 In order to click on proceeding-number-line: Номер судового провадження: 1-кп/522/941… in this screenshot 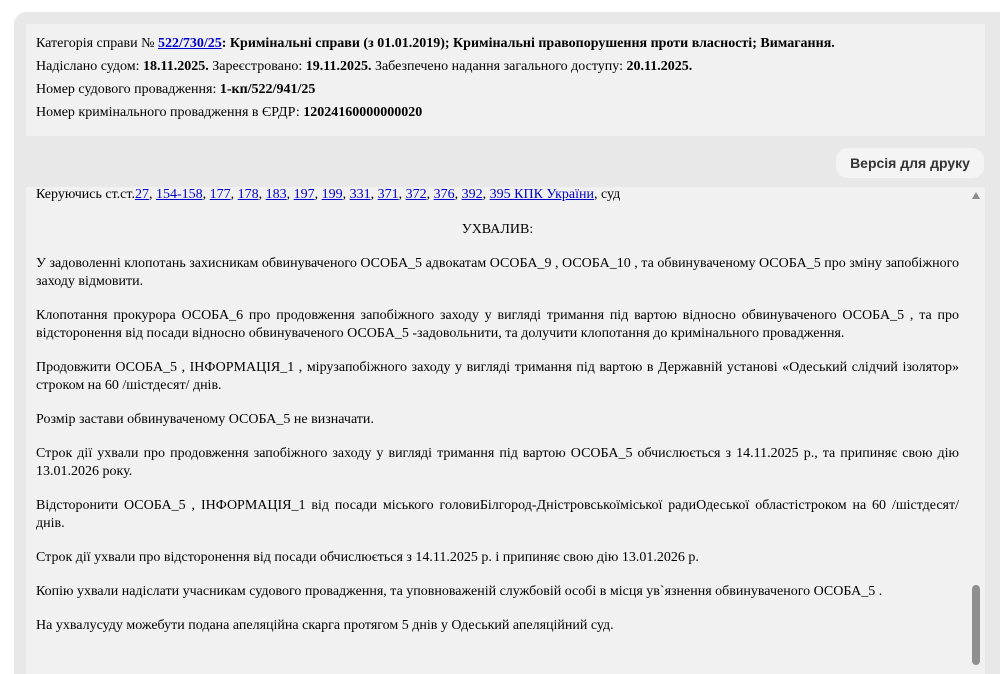, I will do `click(505, 89)`.